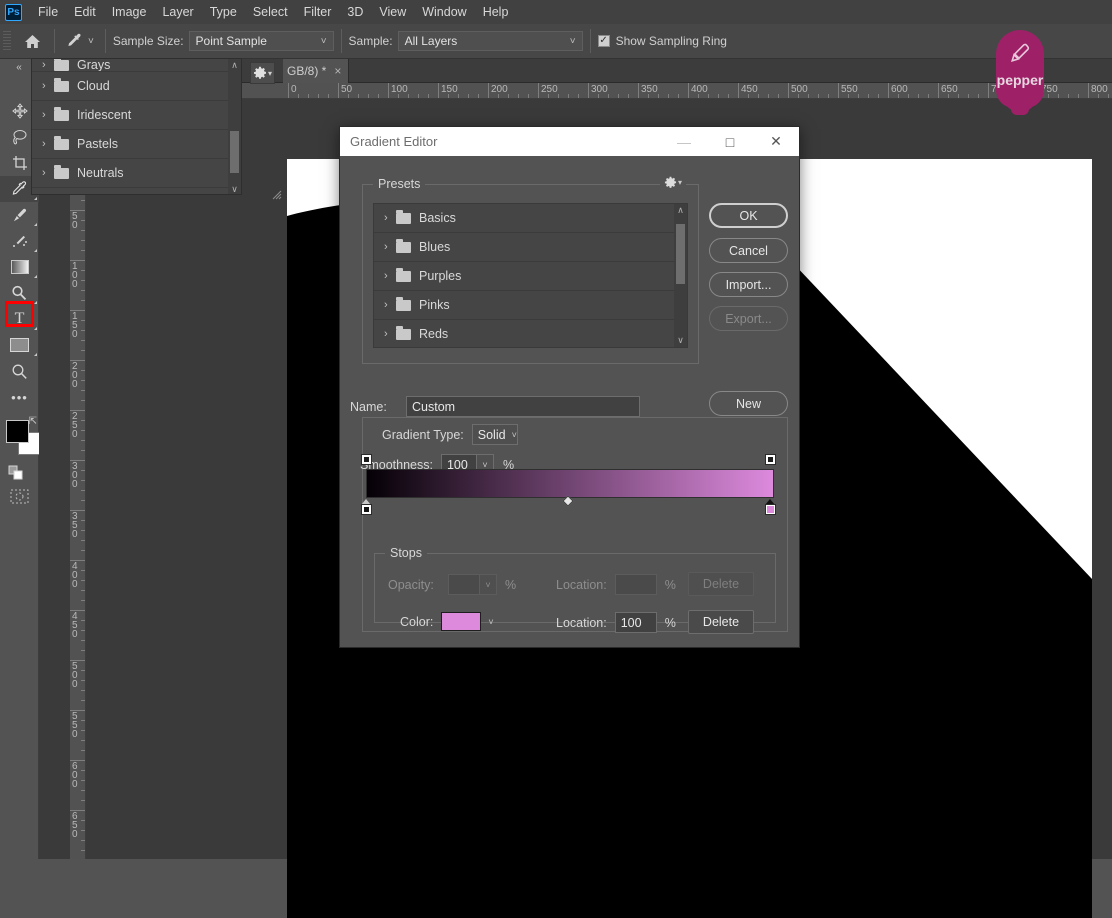  Describe the element at coordinates (136, 115) in the screenshot. I see `flyout-item-iridescent: › Iridescent` at that location.